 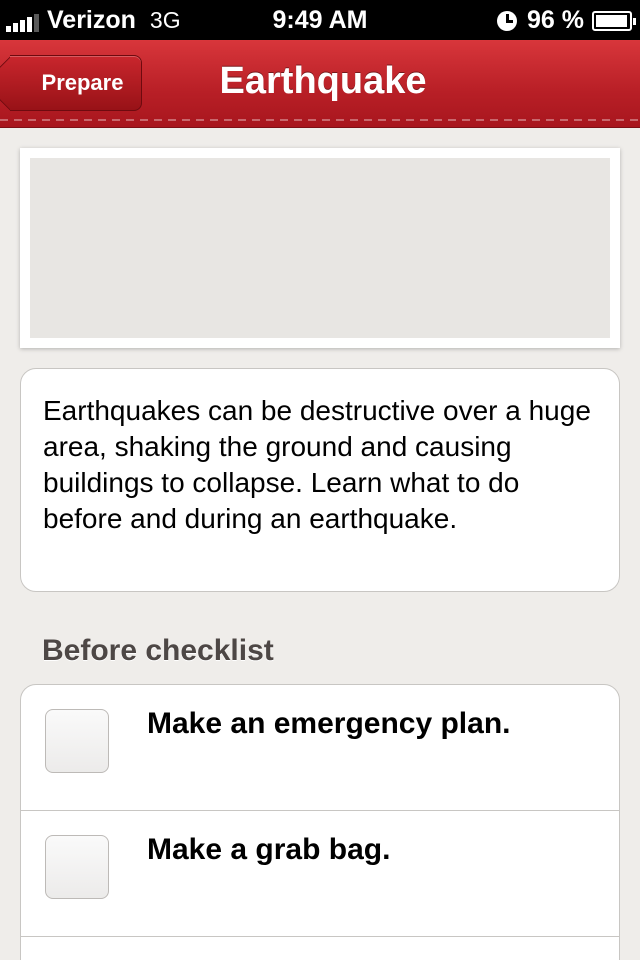 What do you see at coordinates (320, 748) in the screenshot?
I see `checklist-item: Make an emergency plan.` at bounding box center [320, 748].